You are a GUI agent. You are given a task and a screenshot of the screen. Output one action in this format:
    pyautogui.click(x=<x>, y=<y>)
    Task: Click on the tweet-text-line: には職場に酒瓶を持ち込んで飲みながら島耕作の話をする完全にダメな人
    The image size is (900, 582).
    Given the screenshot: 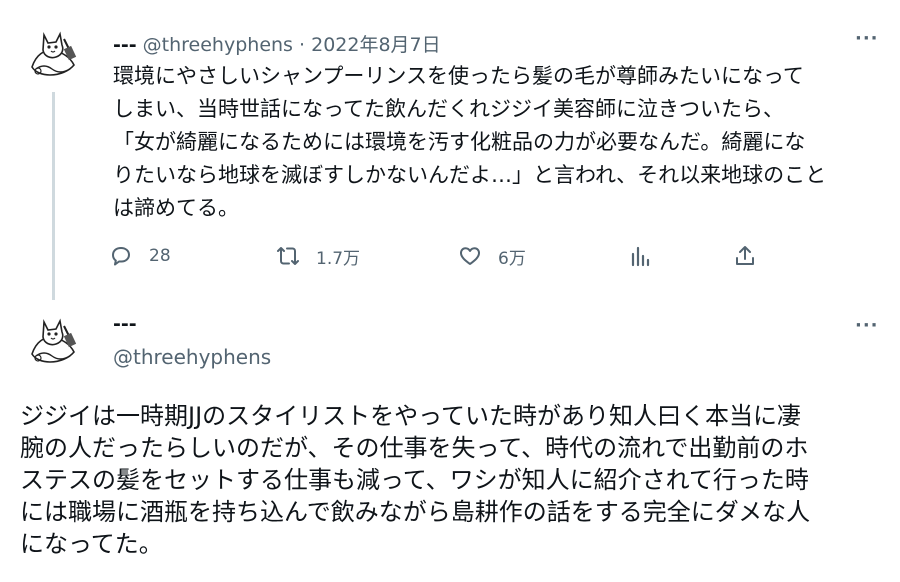 What is the action you would take?
    pyautogui.click(x=415, y=512)
    